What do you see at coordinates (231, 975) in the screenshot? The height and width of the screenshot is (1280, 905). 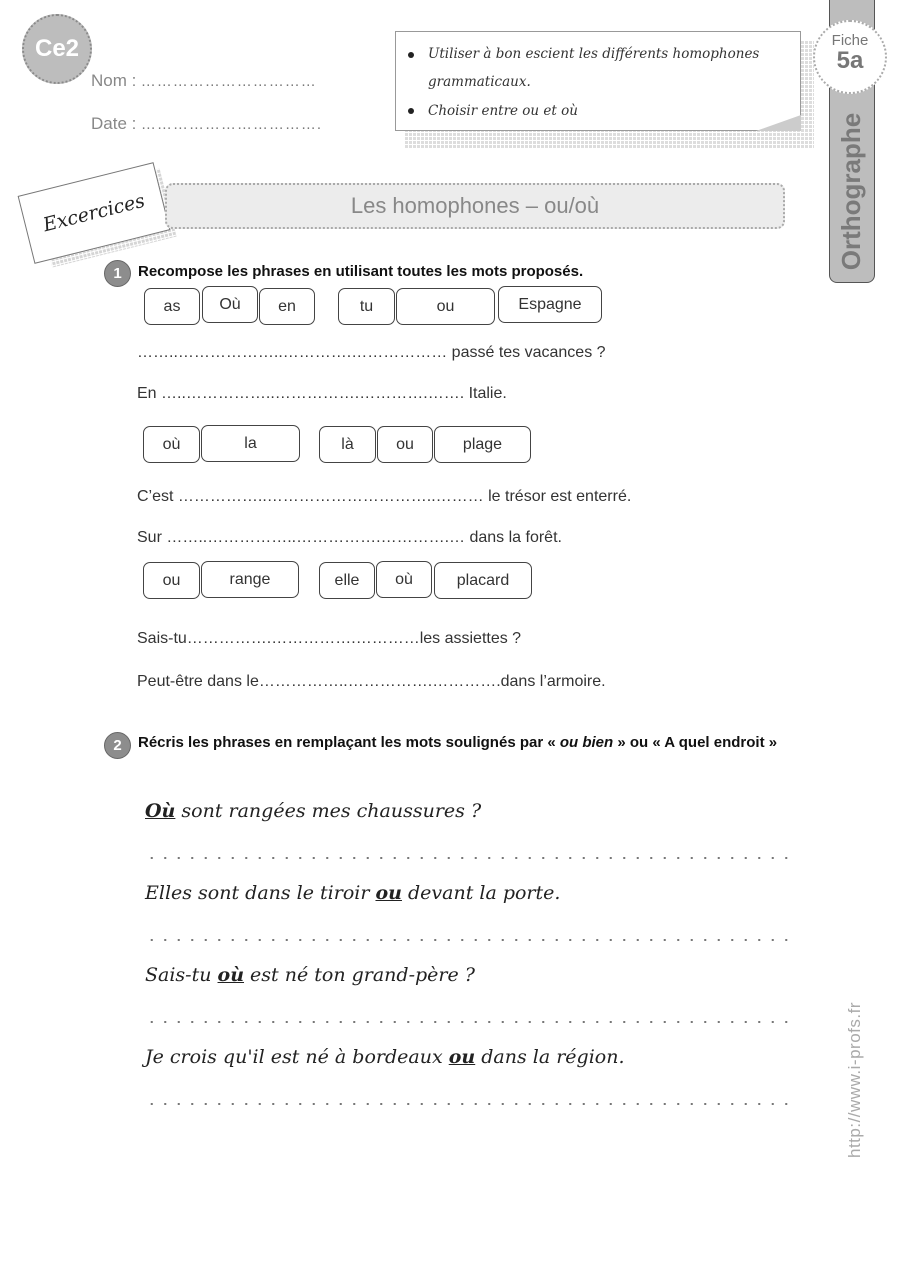 I see `underlined-word: où` at bounding box center [231, 975].